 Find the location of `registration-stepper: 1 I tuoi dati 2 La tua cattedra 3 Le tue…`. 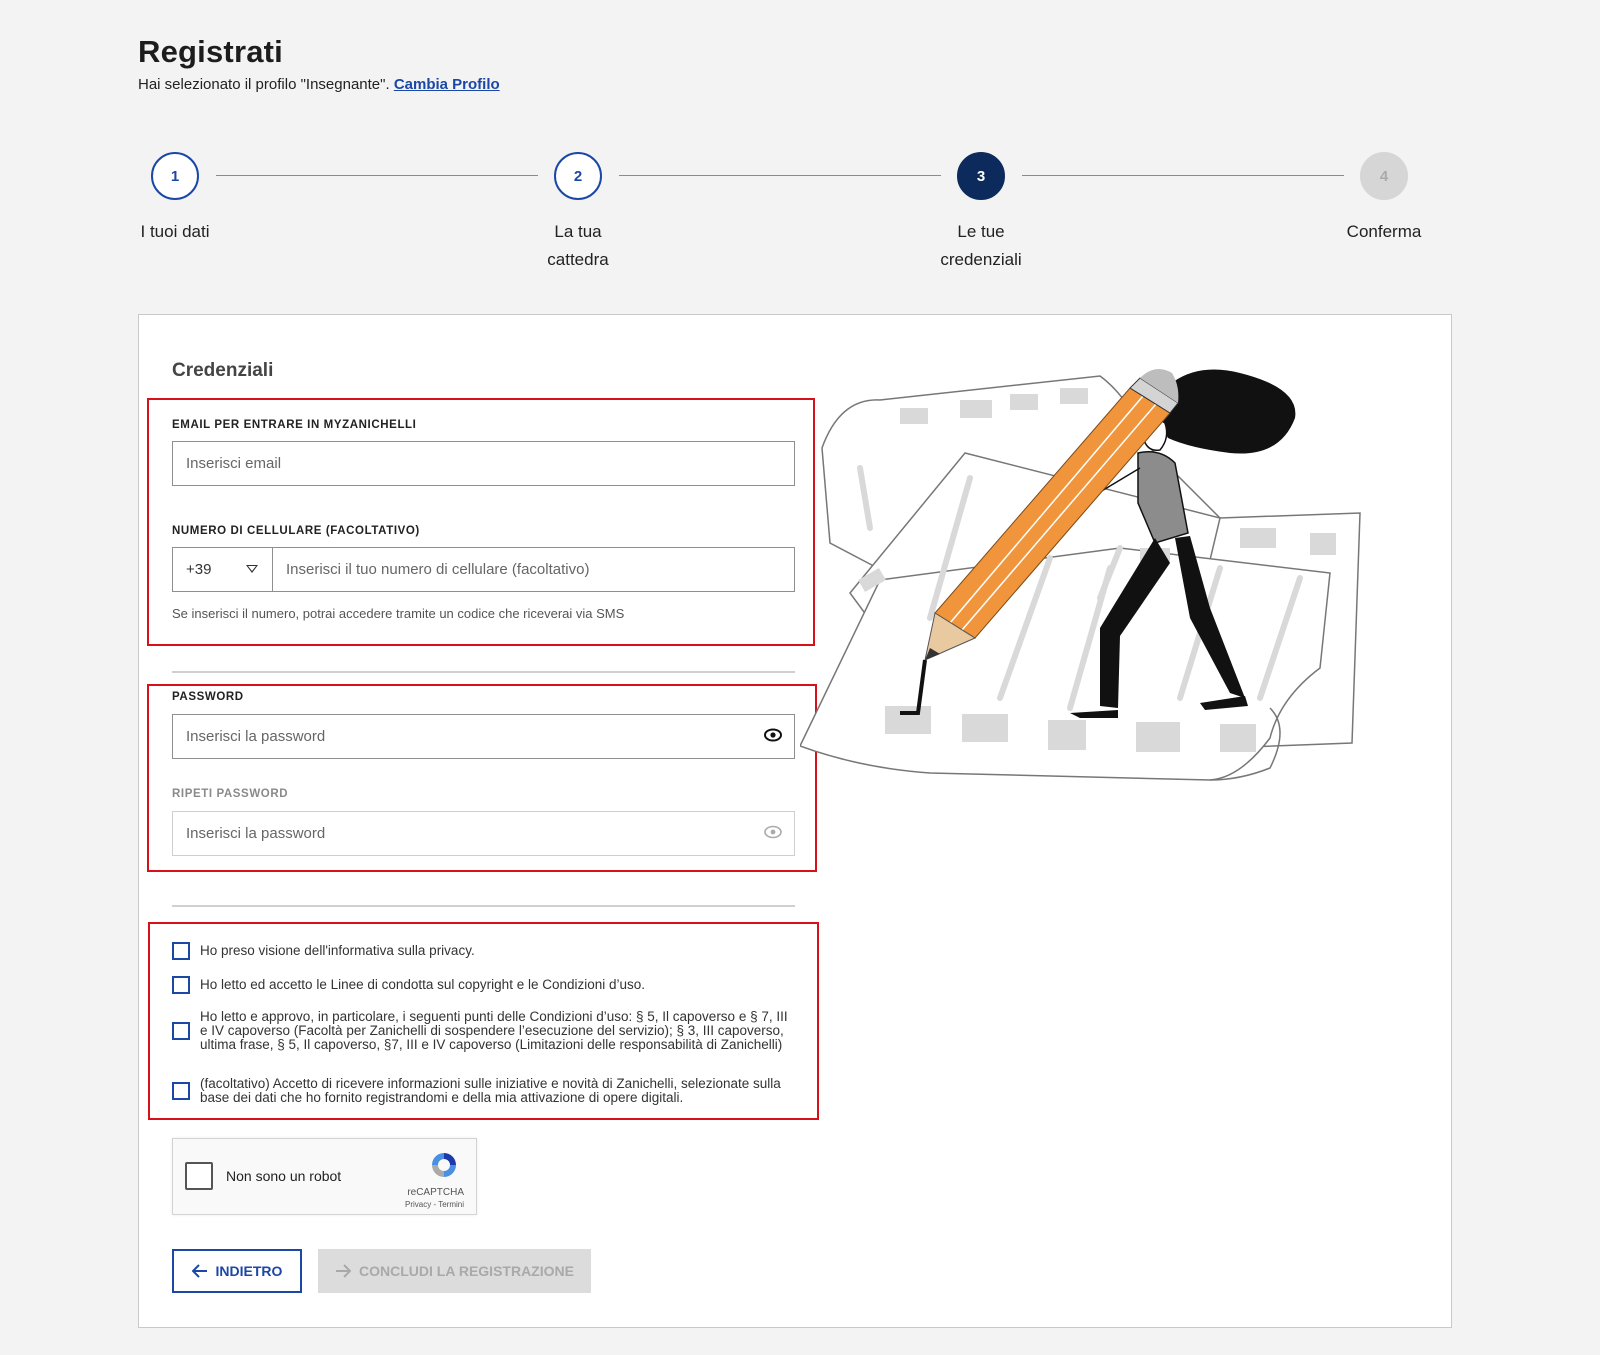

registration-stepper: 1 I tuoi dati 2 La tua cattedra 3 Le tue… is located at coordinates (795, 217).